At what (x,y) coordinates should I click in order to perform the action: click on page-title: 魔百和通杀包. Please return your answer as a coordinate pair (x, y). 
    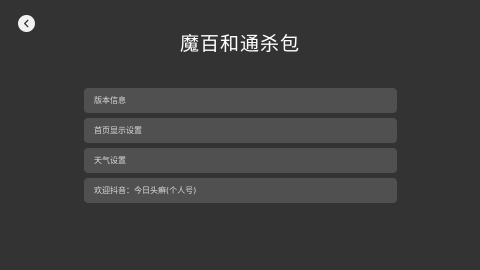
    Looking at the image, I should click on (239, 44).